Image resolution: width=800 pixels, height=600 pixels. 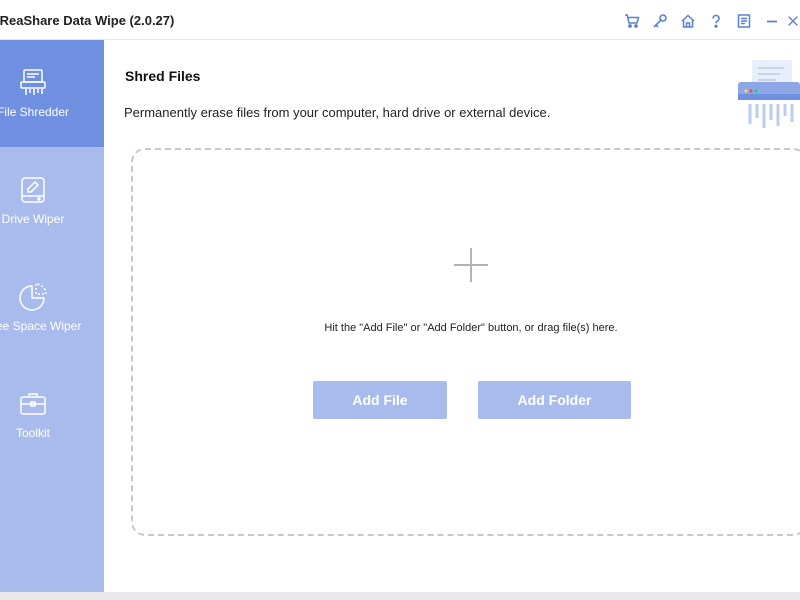 What do you see at coordinates (471, 265) in the screenshot?
I see `plus-icon` at bounding box center [471, 265].